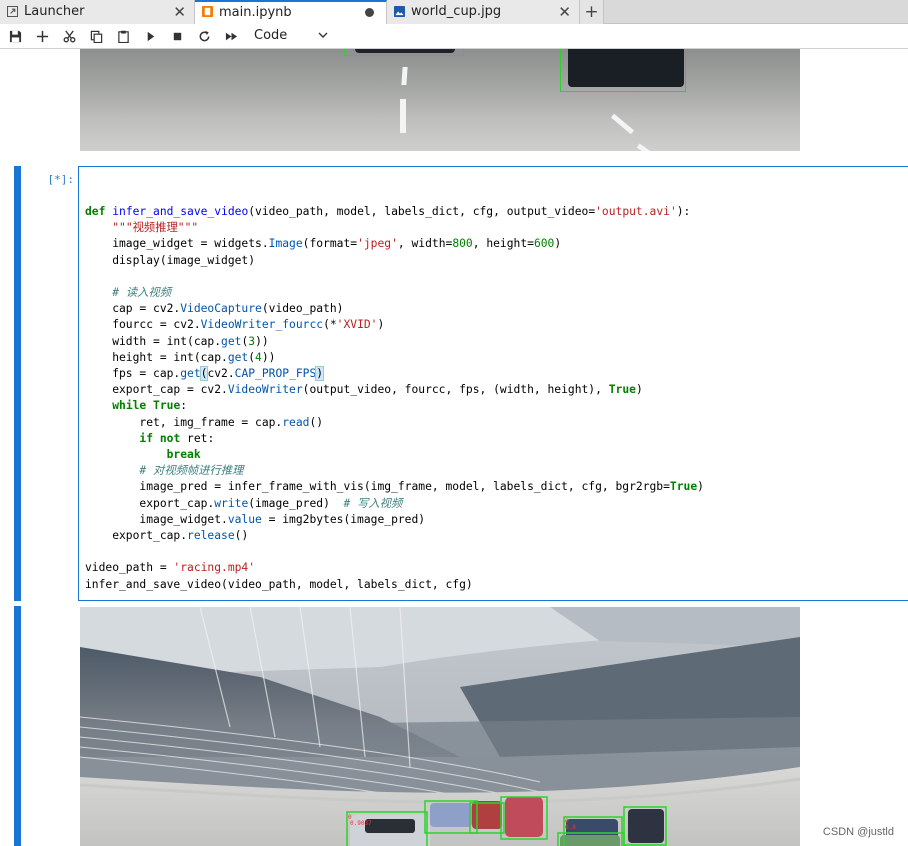 The width and height of the screenshot is (908, 846). Describe the element at coordinates (97, 12) in the screenshot. I see `tab-launcher: Launcher ✕` at that location.